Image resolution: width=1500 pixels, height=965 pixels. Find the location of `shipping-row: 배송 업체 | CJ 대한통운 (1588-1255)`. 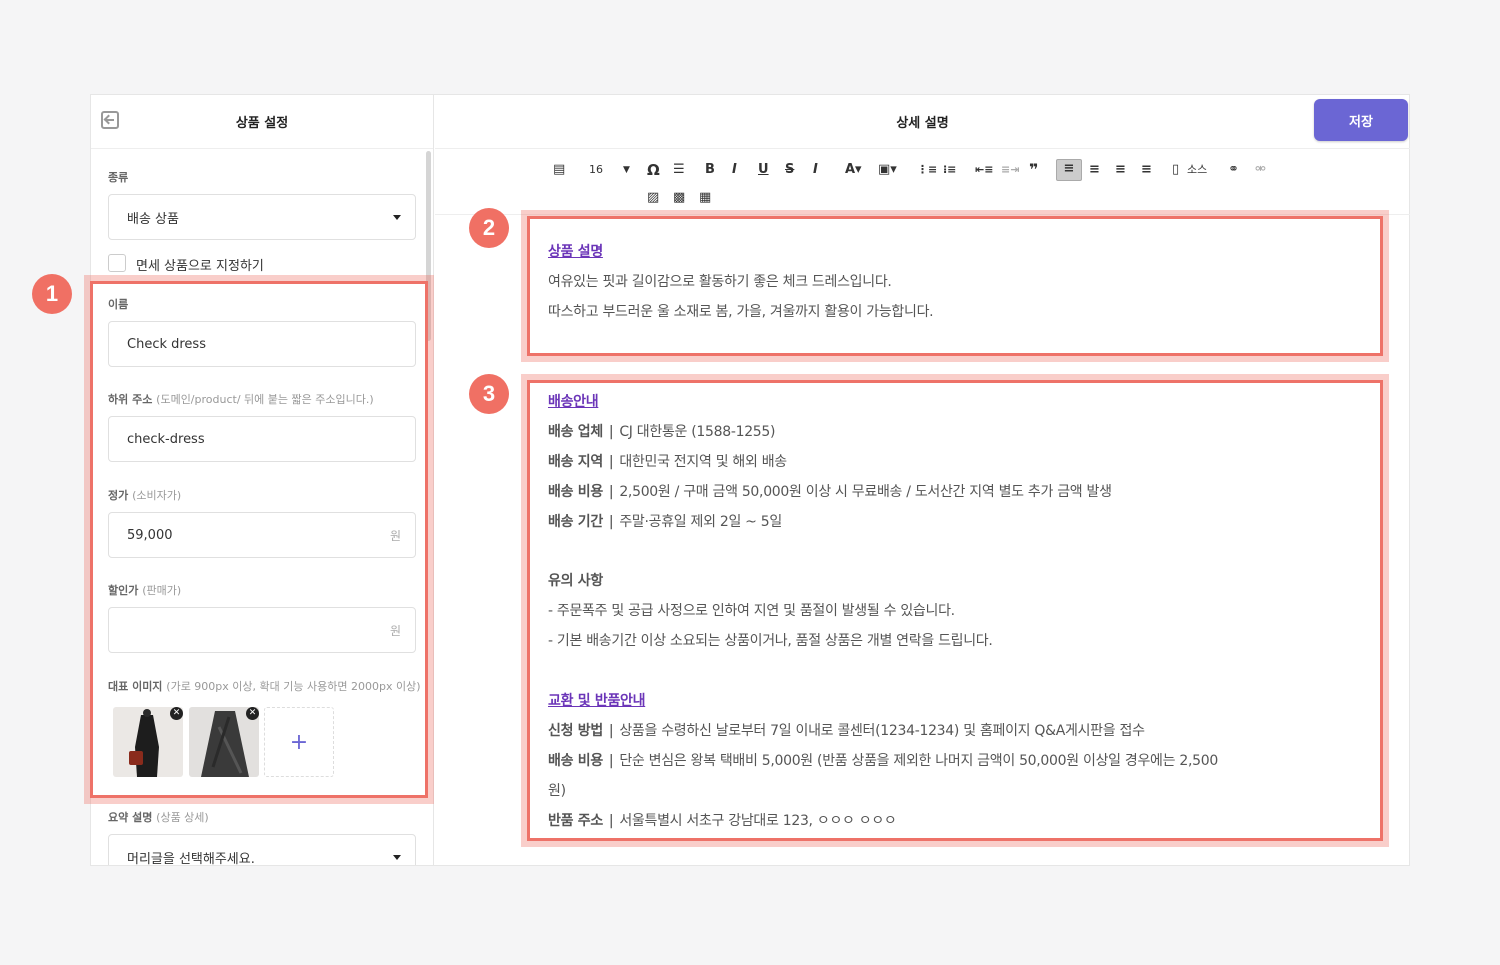

shipping-row: 배송 업체 | CJ 대한통운 (1588-1255) is located at coordinates (661, 431).